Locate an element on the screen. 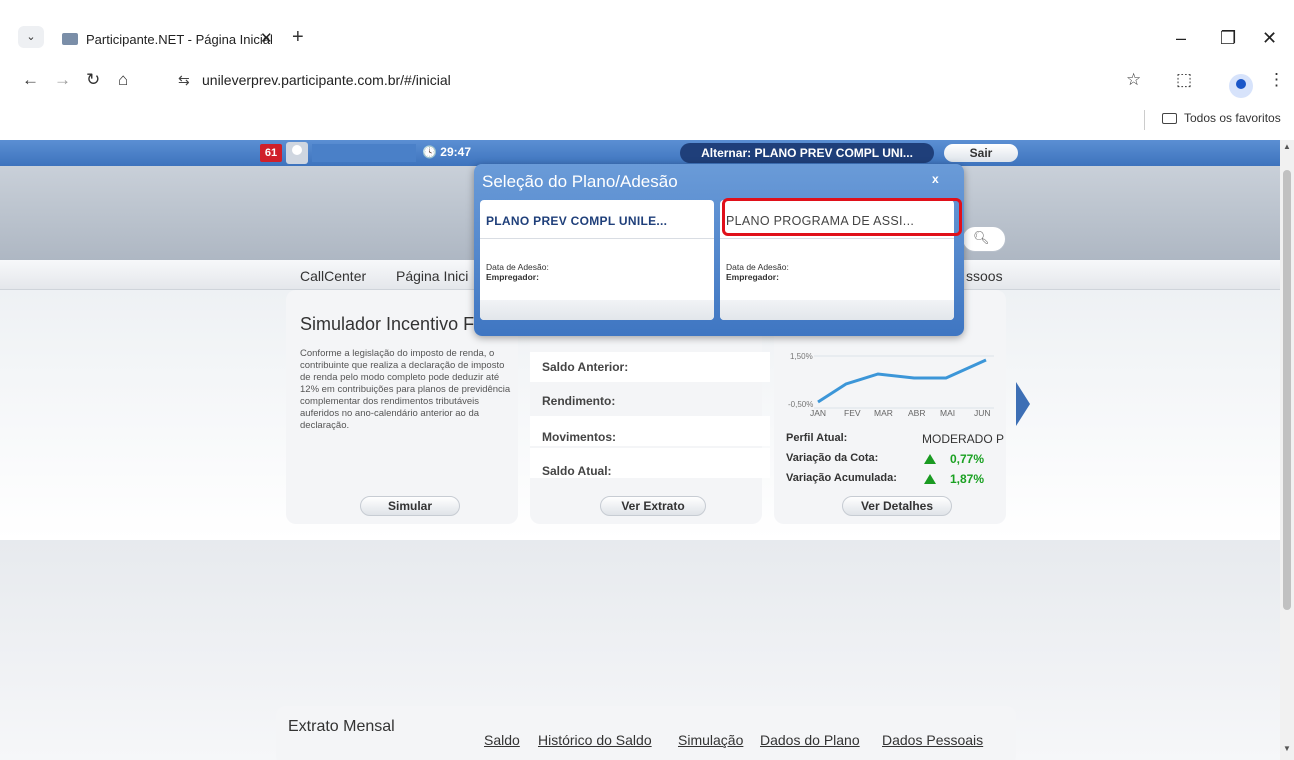 This screenshot has width=1294, height=760. rendimento-label: Rendimento: is located at coordinates (579, 401).